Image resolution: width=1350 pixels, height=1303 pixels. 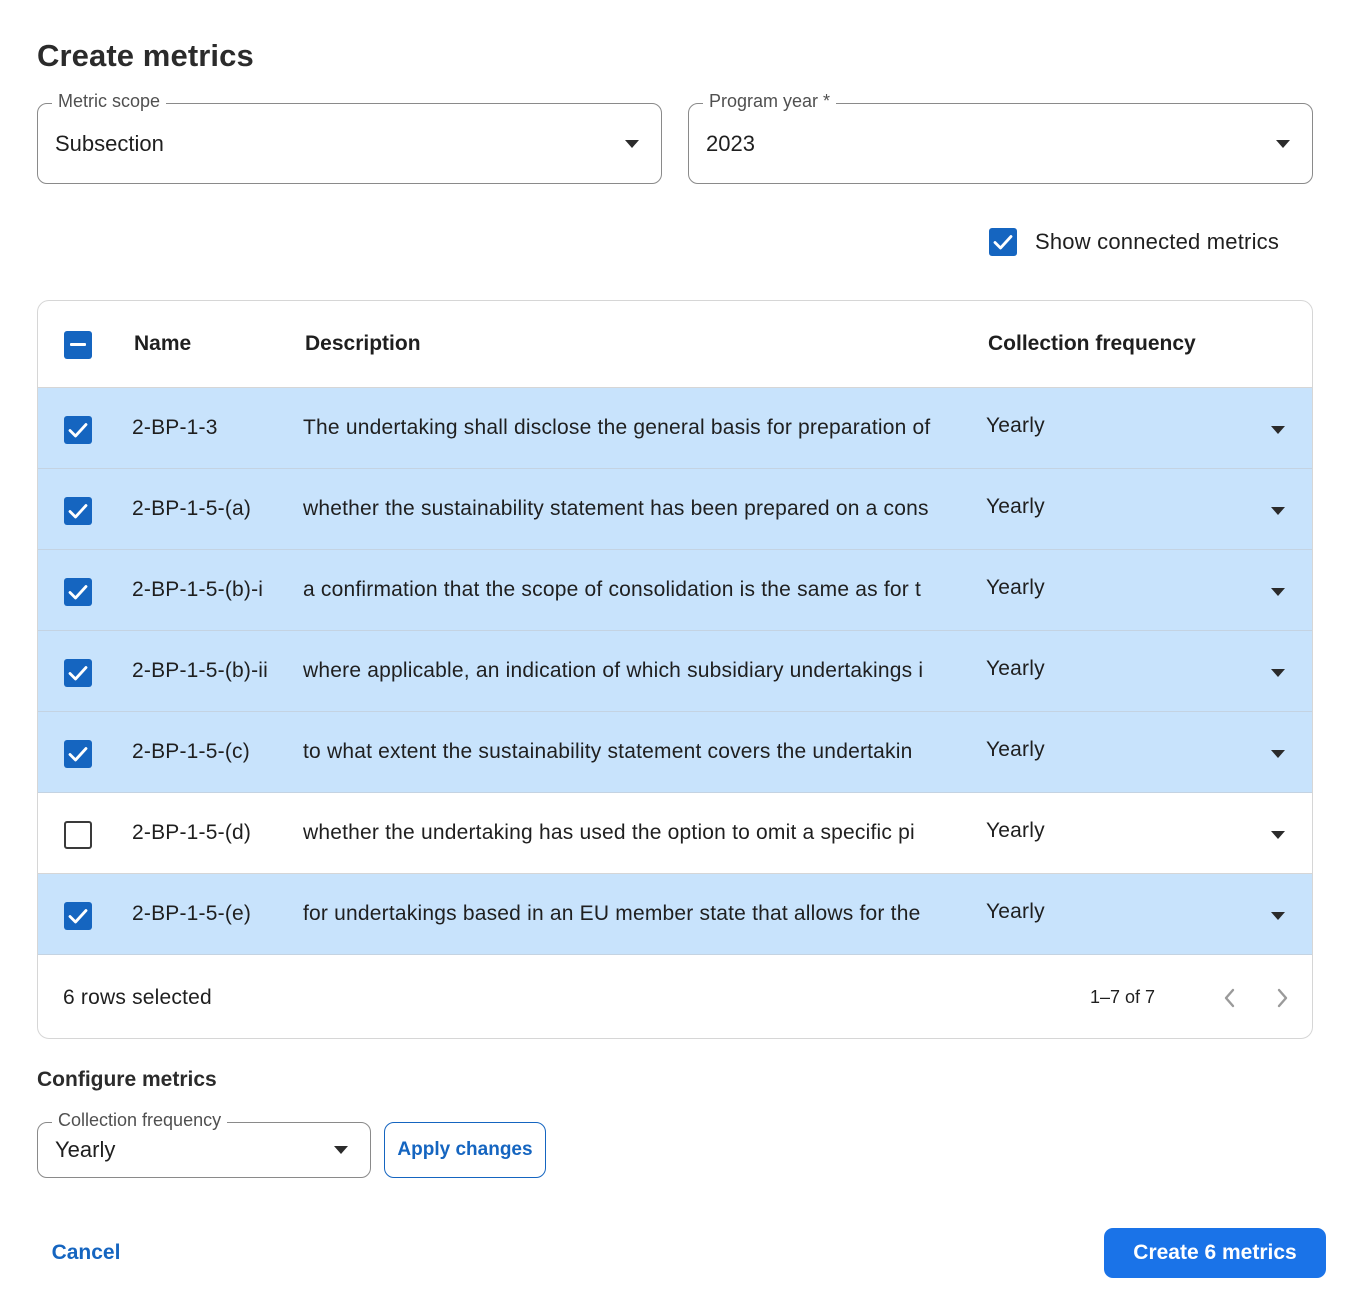 I want to click on show-connected-checkbox, so click(x=1003, y=242).